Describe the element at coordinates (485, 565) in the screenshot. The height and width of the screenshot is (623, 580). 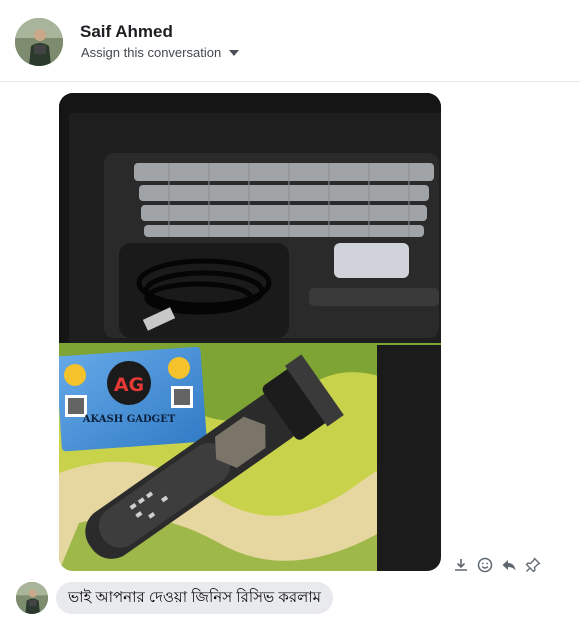
I see `smiley-icon` at that location.